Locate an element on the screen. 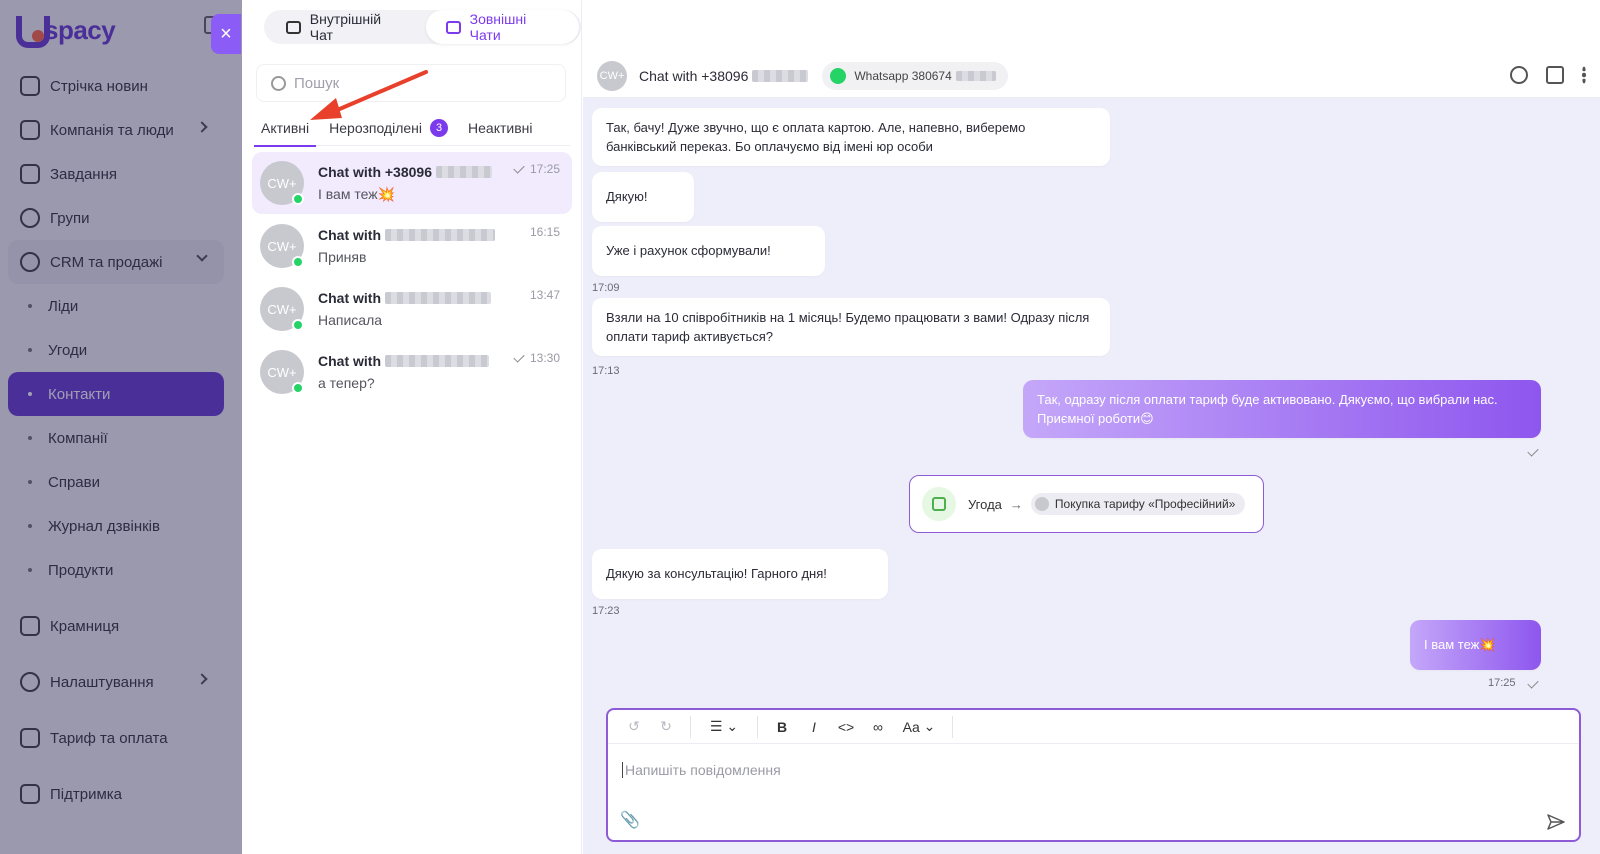 Image resolution: width=1600 pixels, height=854 pixels. undo-icon: ↺ is located at coordinates (634, 727).